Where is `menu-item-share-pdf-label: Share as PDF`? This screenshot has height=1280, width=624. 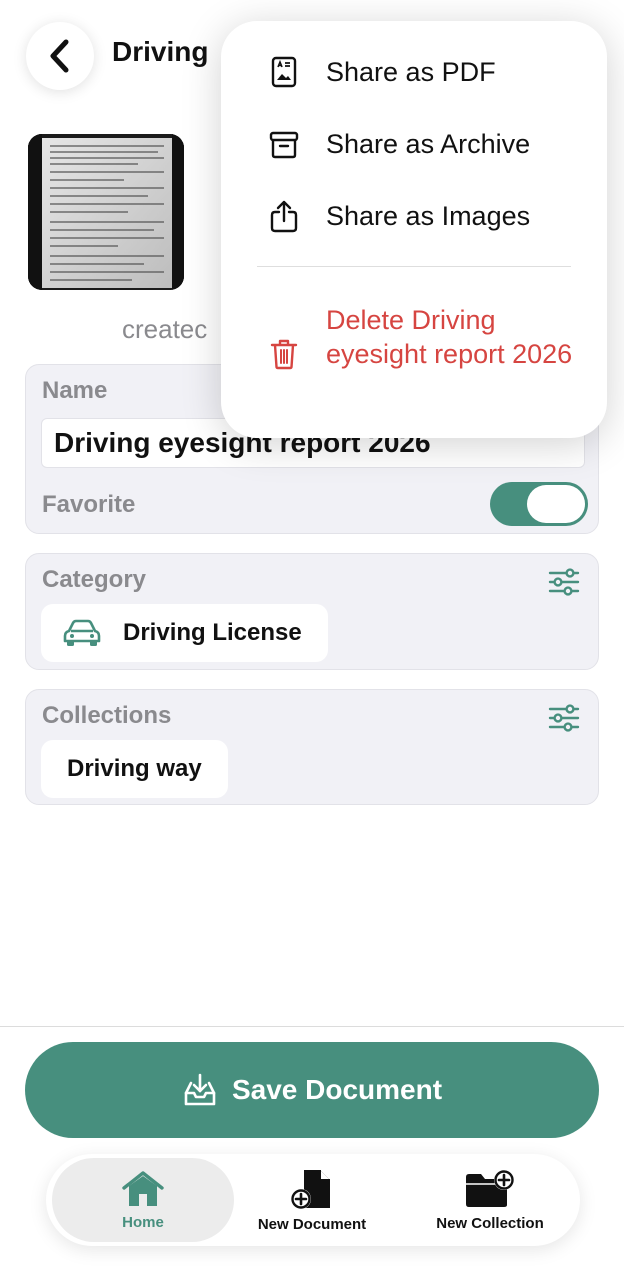 menu-item-share-pdf-label: Share as PDF is located at coordinates (411, 72).